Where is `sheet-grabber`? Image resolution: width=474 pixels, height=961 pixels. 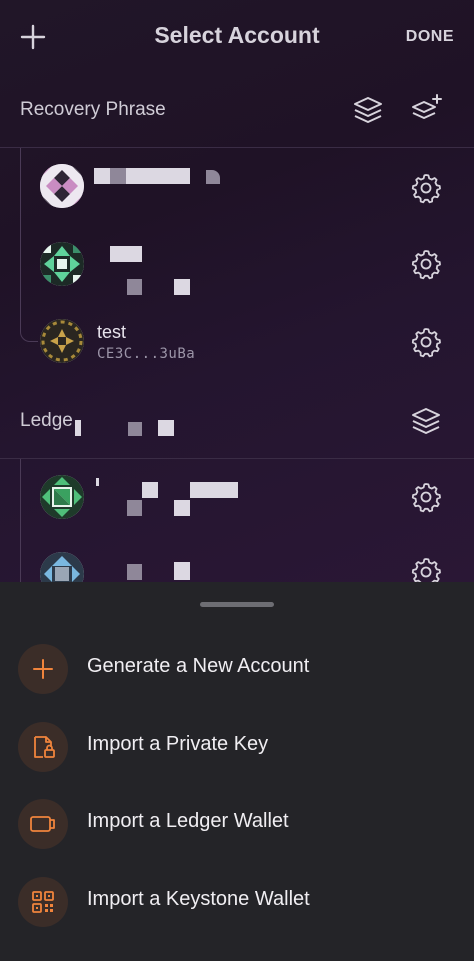 sheet-grabber is located at coordinates (237, 604).